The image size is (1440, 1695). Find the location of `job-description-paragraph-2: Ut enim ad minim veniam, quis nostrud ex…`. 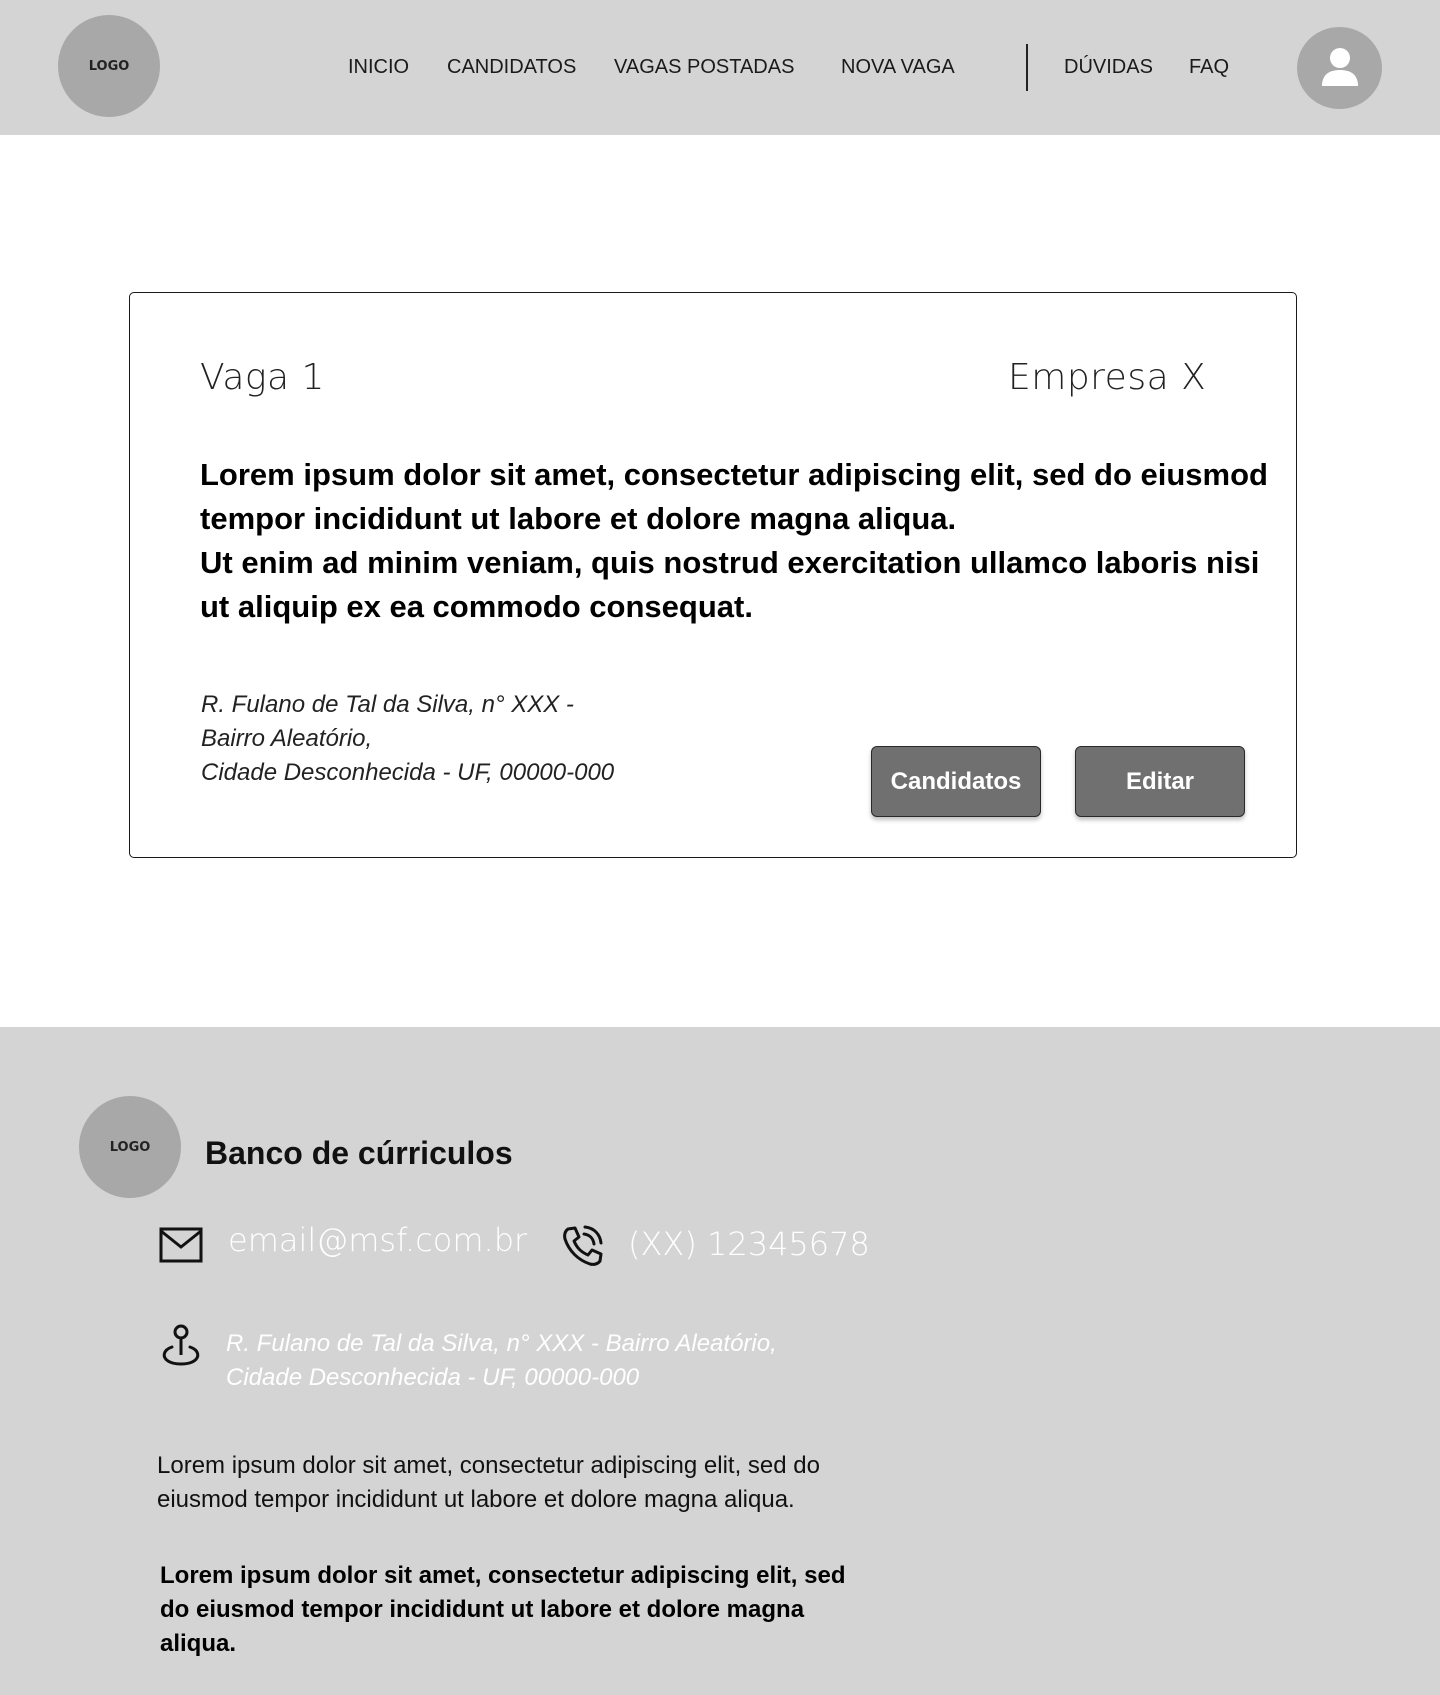

job-description-paragraph-2: Ut enim ad minim veniam, quis nostrud ex… is located at coordinates (730, 584).